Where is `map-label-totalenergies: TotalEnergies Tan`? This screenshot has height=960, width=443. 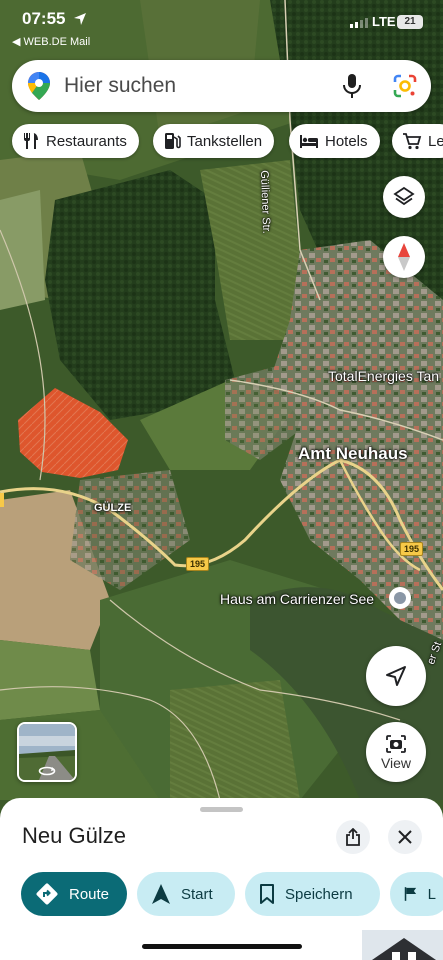 map-label-totalenergies: TotalEnergies Tan is located at coordinates (383, 376).